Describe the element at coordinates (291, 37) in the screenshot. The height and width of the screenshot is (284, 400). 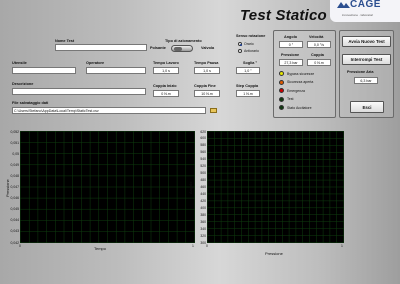
I see `angolo-label: Angolo` at that location.